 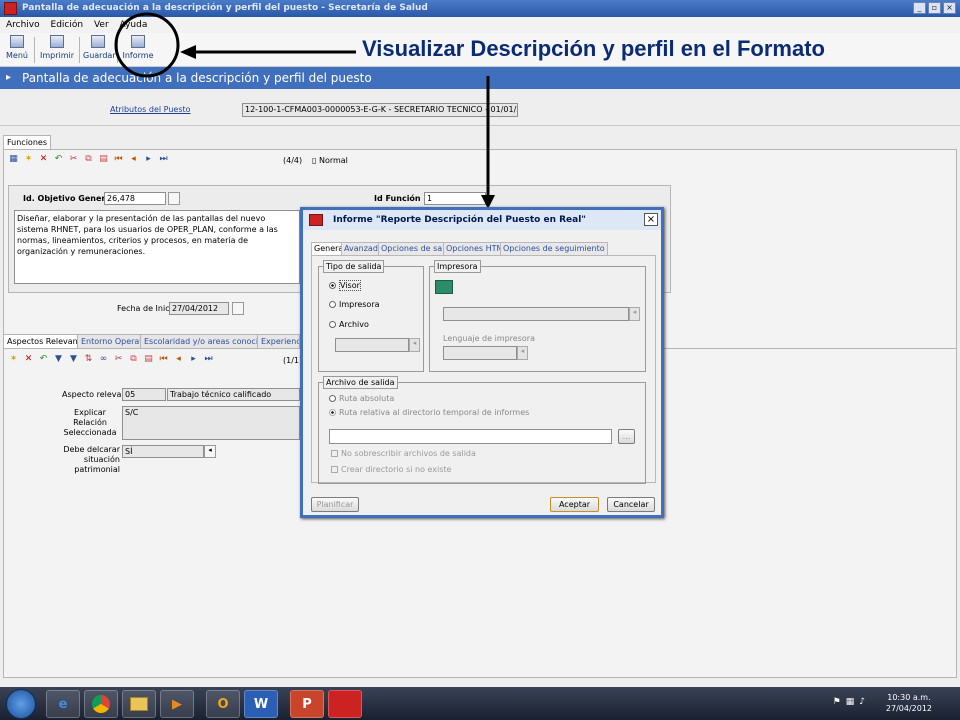 What do you see at coordinates (489, 338) in the screenshot?
I see `lenguaje-label: Lenguaje de impresora` at bounding box center [489, 338].